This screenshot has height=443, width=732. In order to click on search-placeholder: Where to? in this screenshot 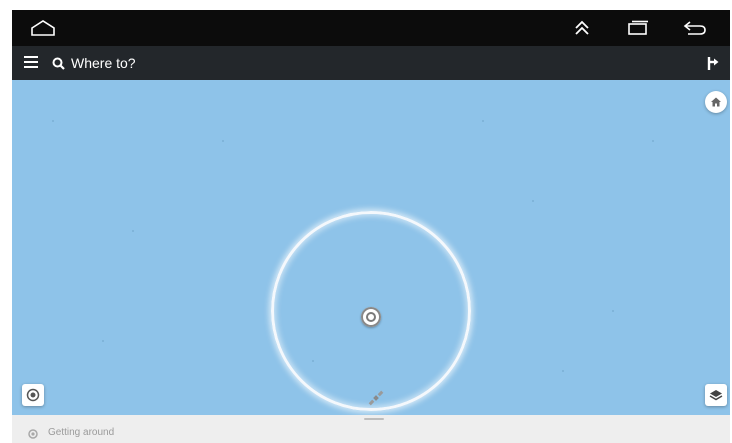, I will do `click(103, 63)`.